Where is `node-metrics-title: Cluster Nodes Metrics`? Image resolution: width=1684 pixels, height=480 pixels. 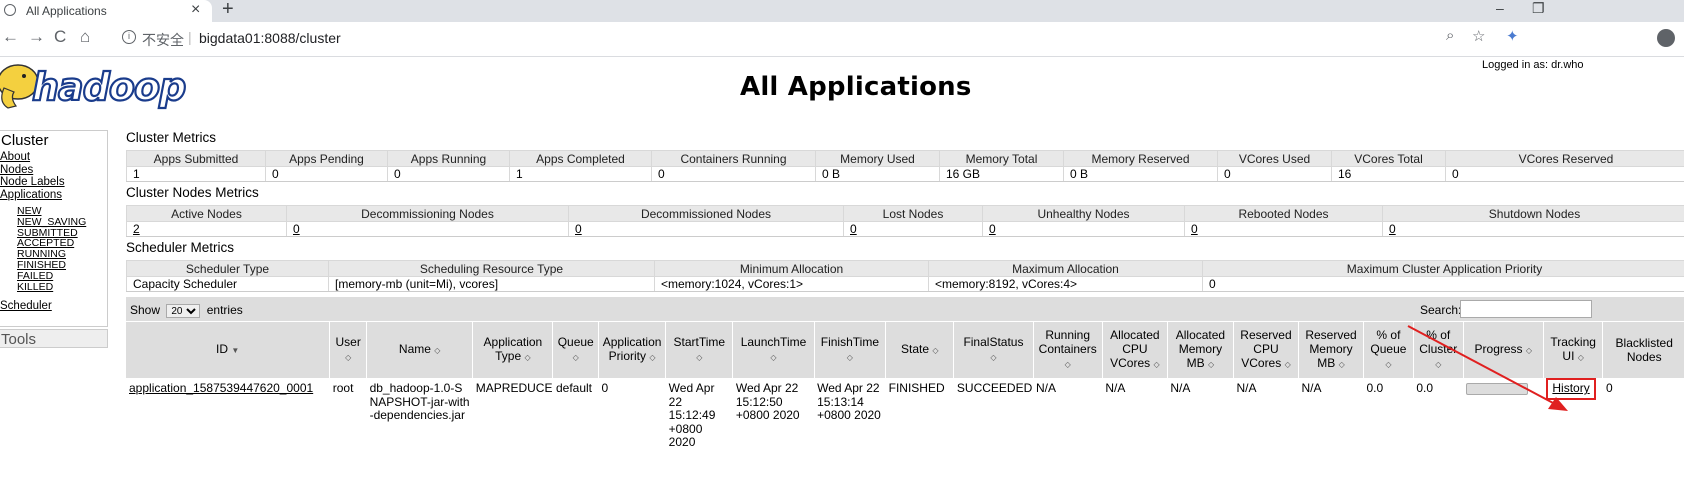 node-metrics-title: Cluster Nodes Metrics is located at coordinates (192, 192).